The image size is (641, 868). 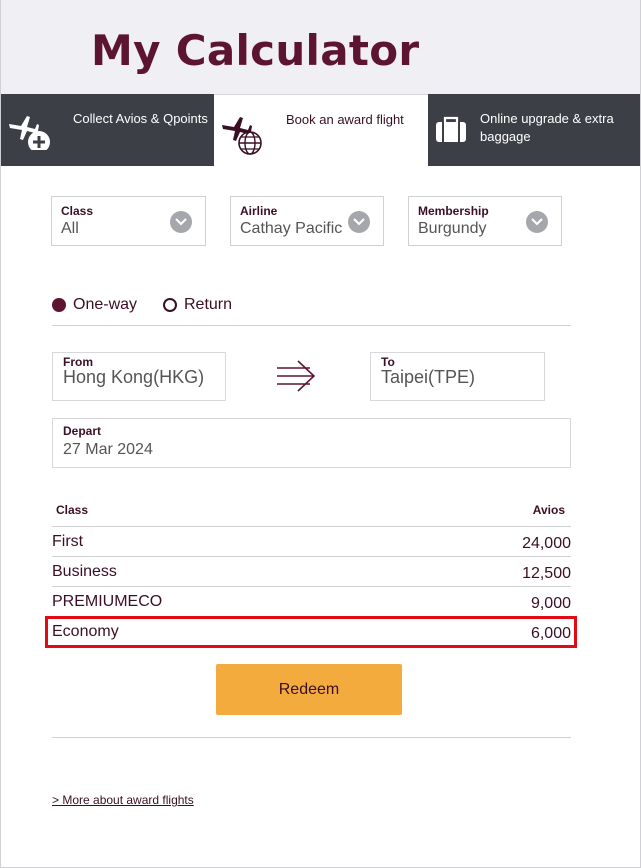 I want to click on return-label: Return, so click(x=208, y=304).